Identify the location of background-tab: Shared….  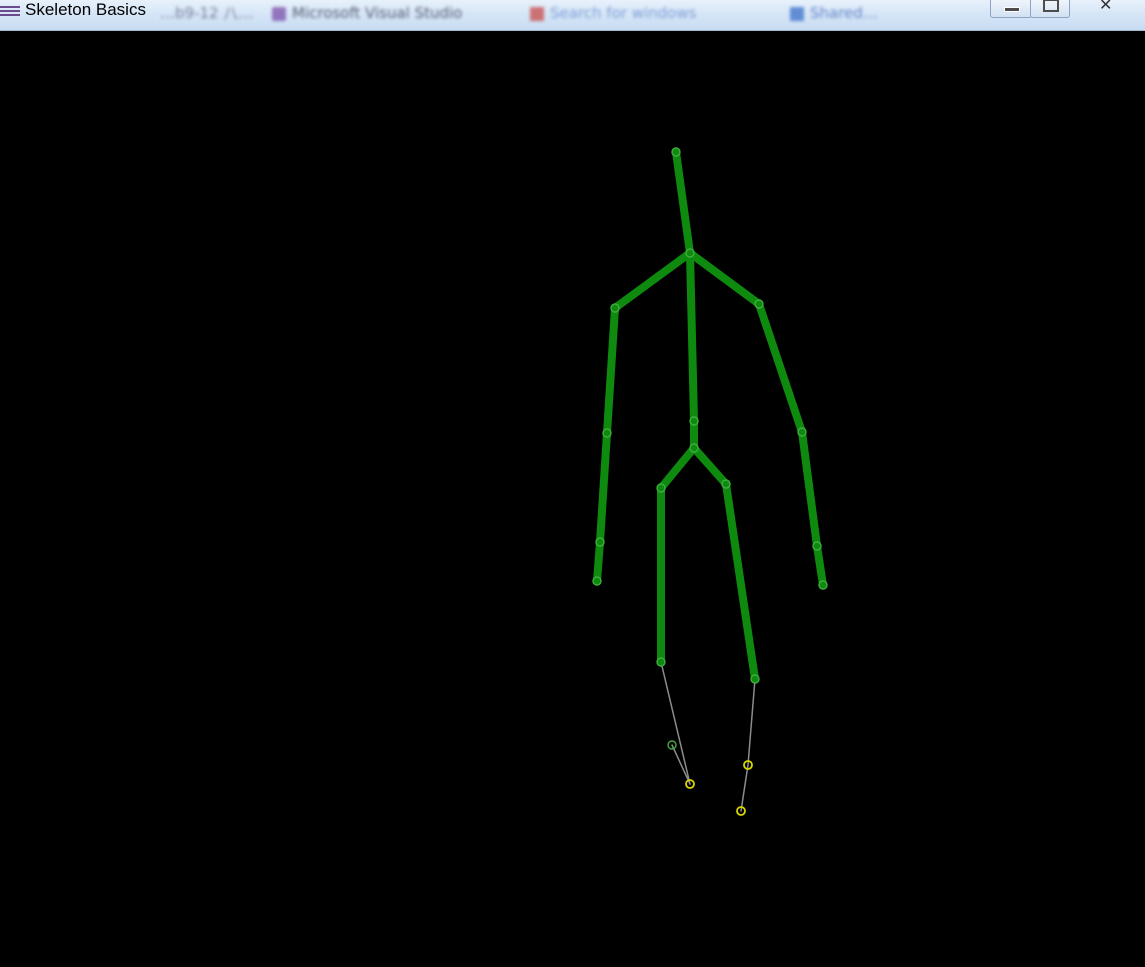
(834, 14).